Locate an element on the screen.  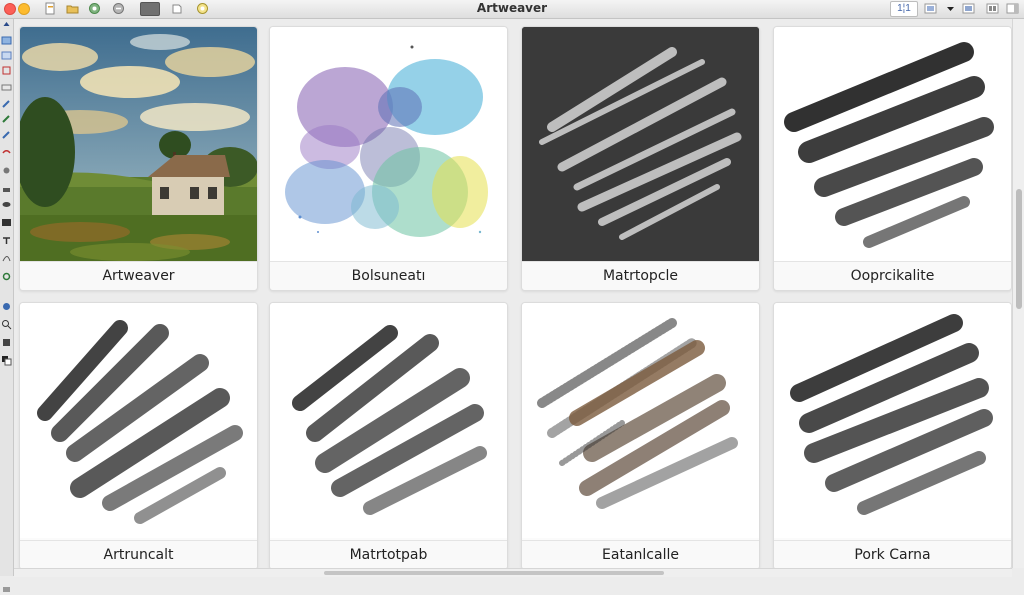
vertical-scroll-thumb is located at coordinates (1019, 249).